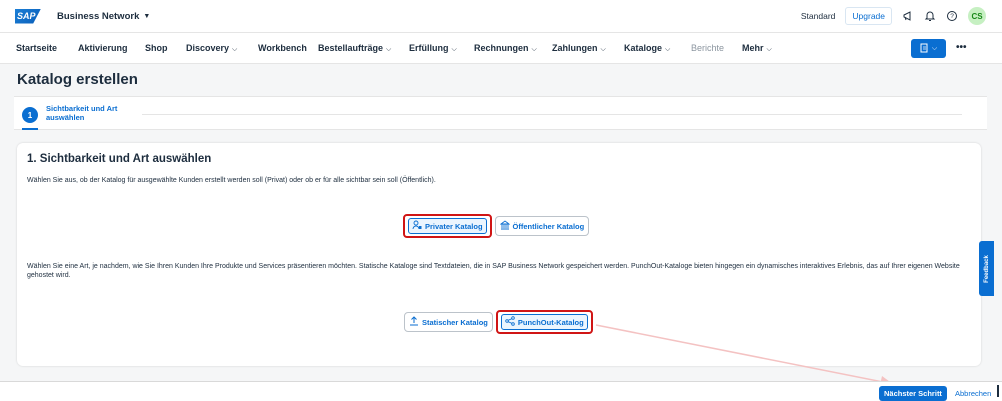 This screenshot has height=401, width=1002. What do you see at coordinates (351, 48) in the screenshot?
I see `nav-label: Bestellaufträge` at bounding box center [351, 48].